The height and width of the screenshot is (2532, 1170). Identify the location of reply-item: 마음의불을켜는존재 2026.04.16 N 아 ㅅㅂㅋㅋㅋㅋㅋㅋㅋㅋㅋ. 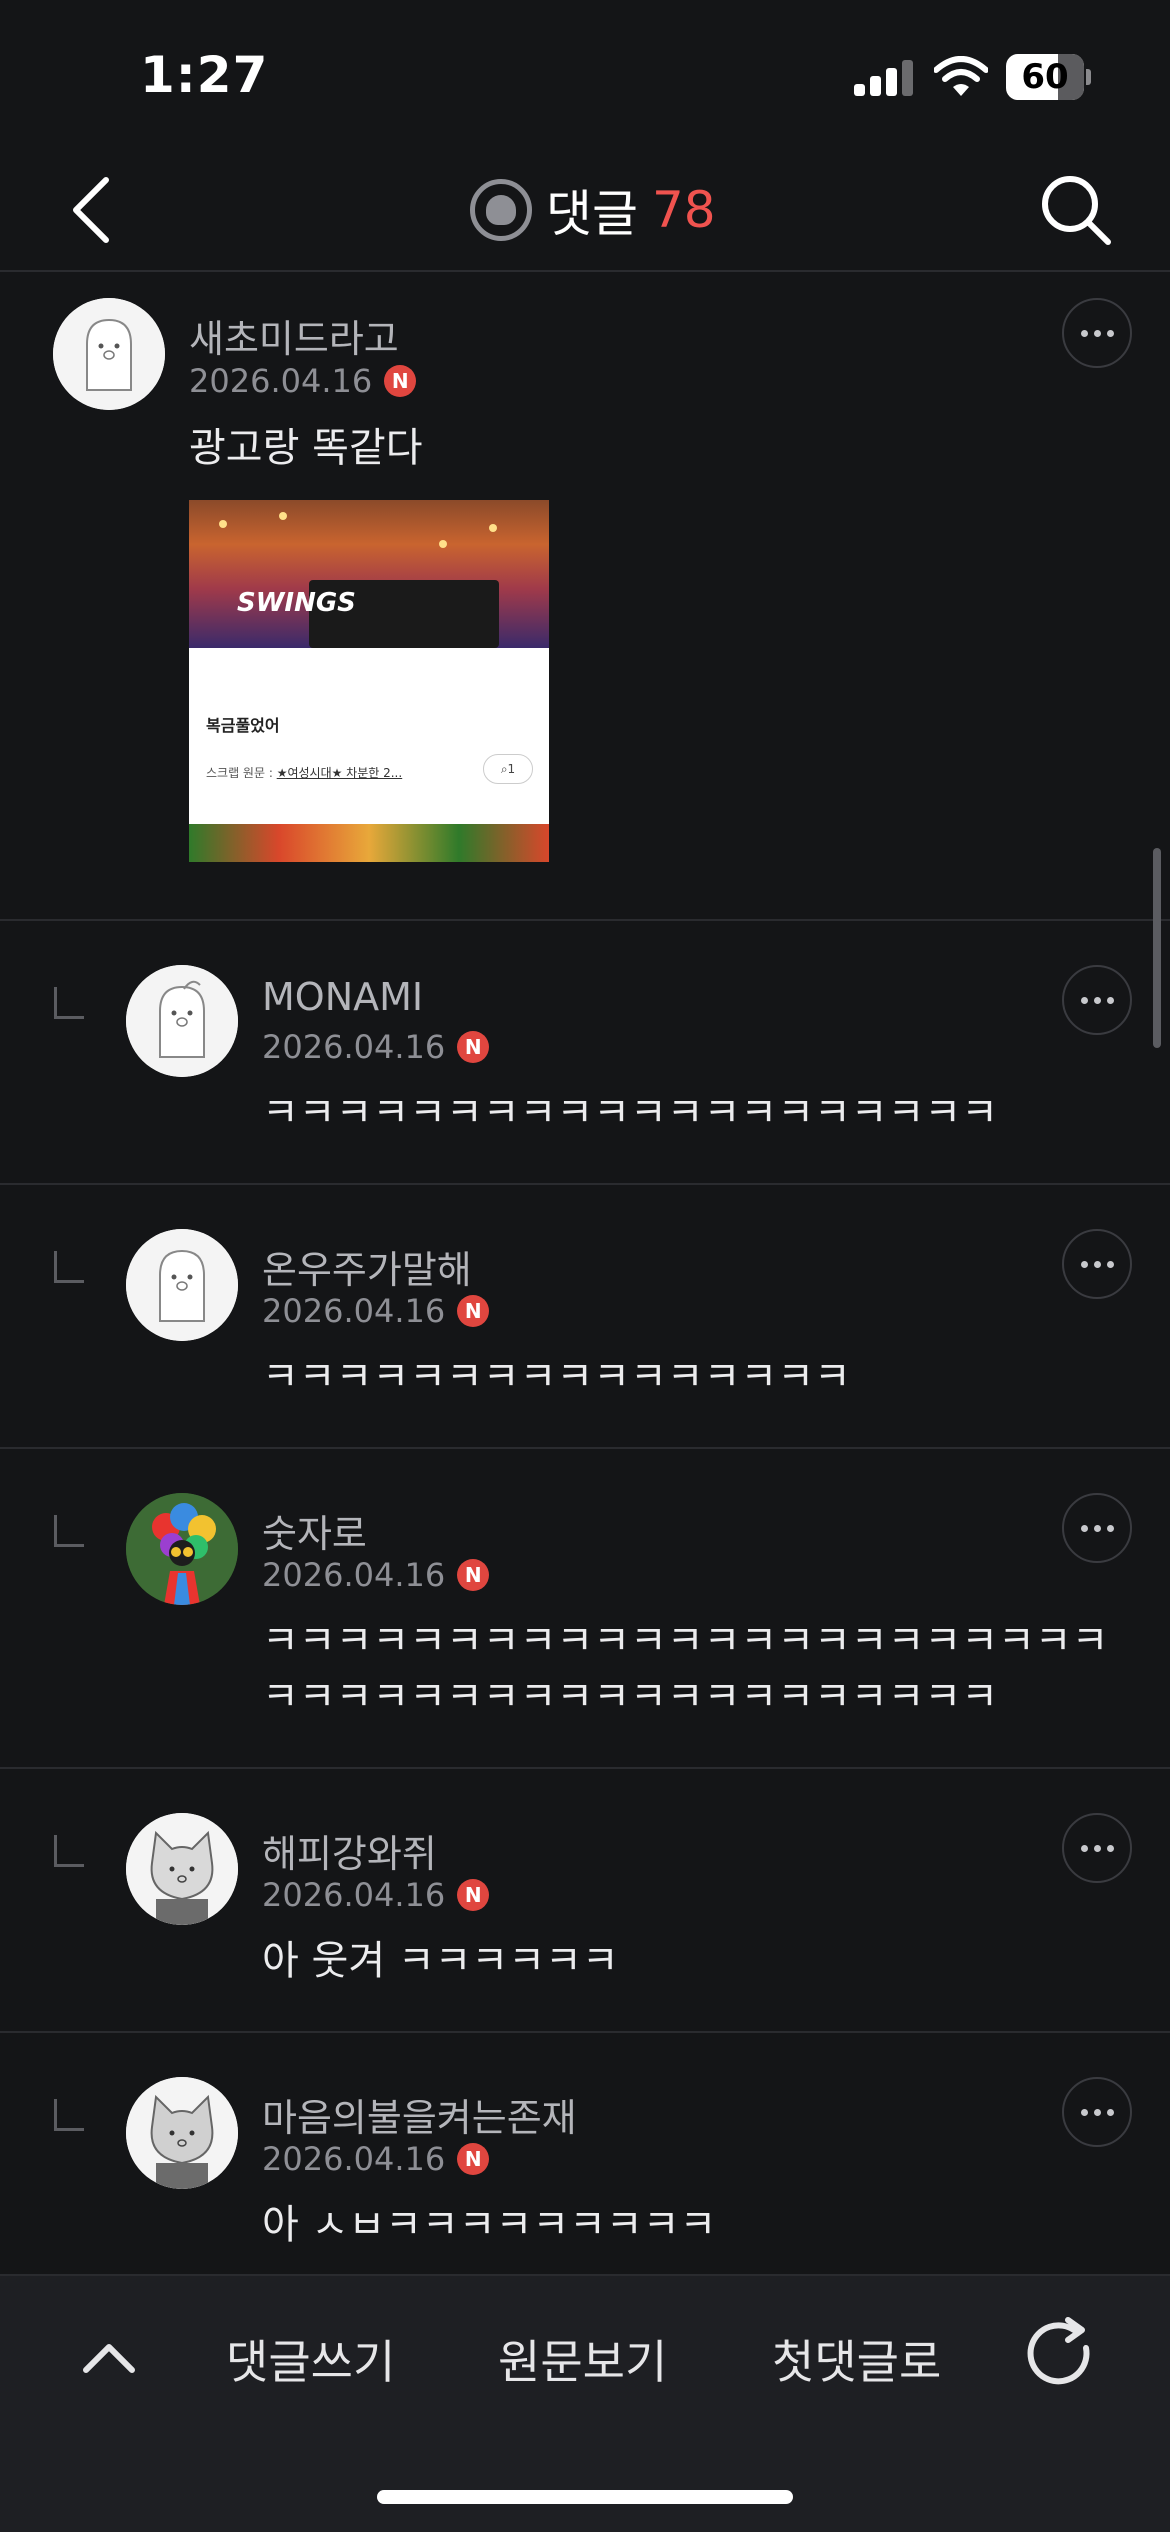
(585, 2153).